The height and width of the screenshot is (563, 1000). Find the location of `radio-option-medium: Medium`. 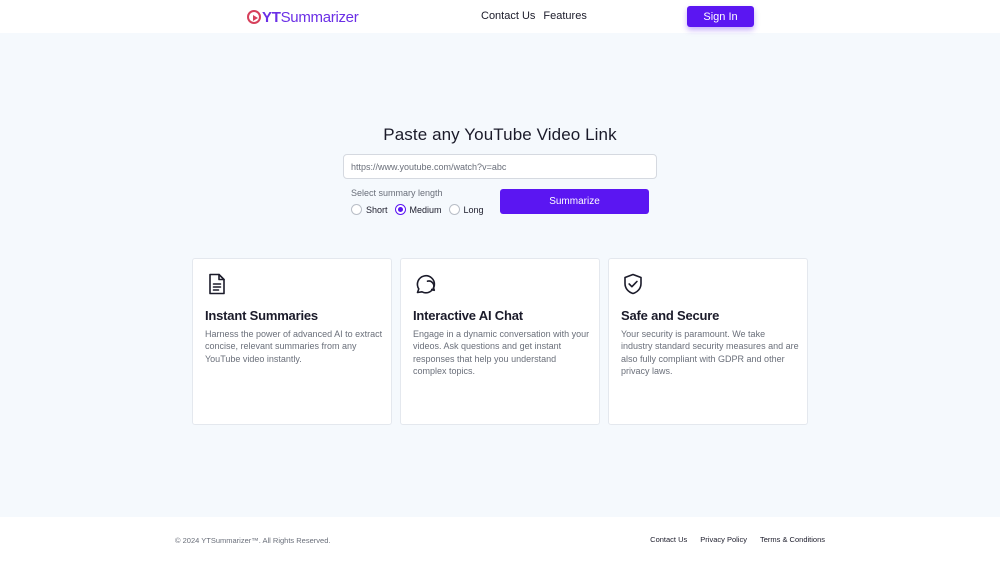

radio-option-medium: Medium is located at coordinates (418, 209).